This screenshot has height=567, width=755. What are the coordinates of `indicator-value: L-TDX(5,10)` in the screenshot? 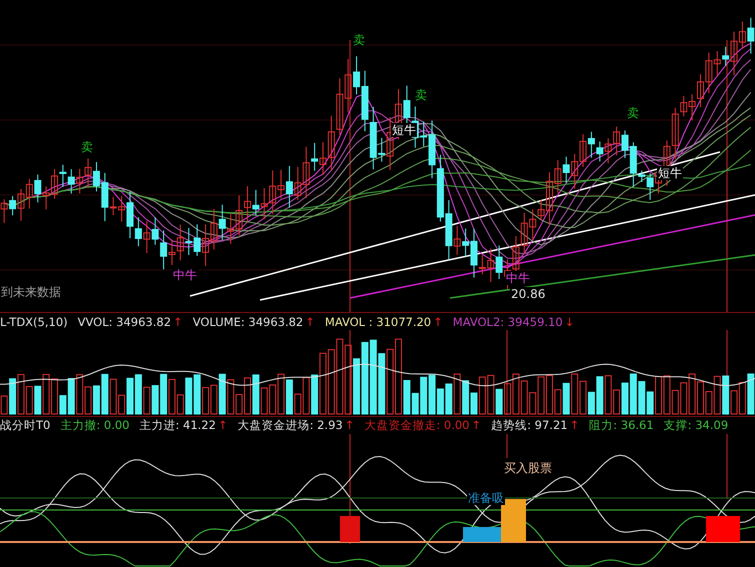 It's located at (34, 321).